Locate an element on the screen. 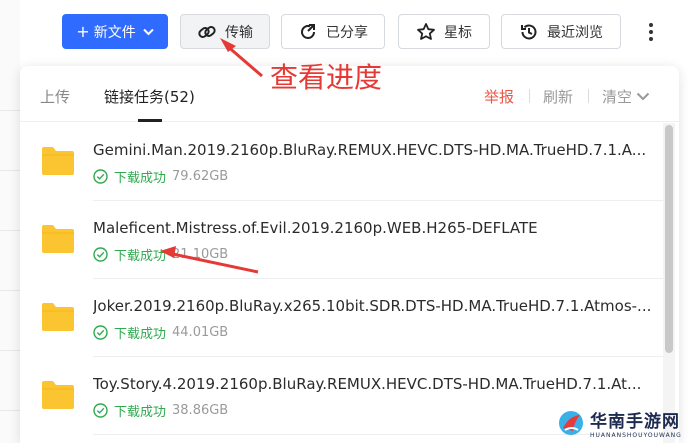 Image resolution: width=689 pixels, height=443 pixels. watermark-logo-icon is located at coordinates (571, 423).